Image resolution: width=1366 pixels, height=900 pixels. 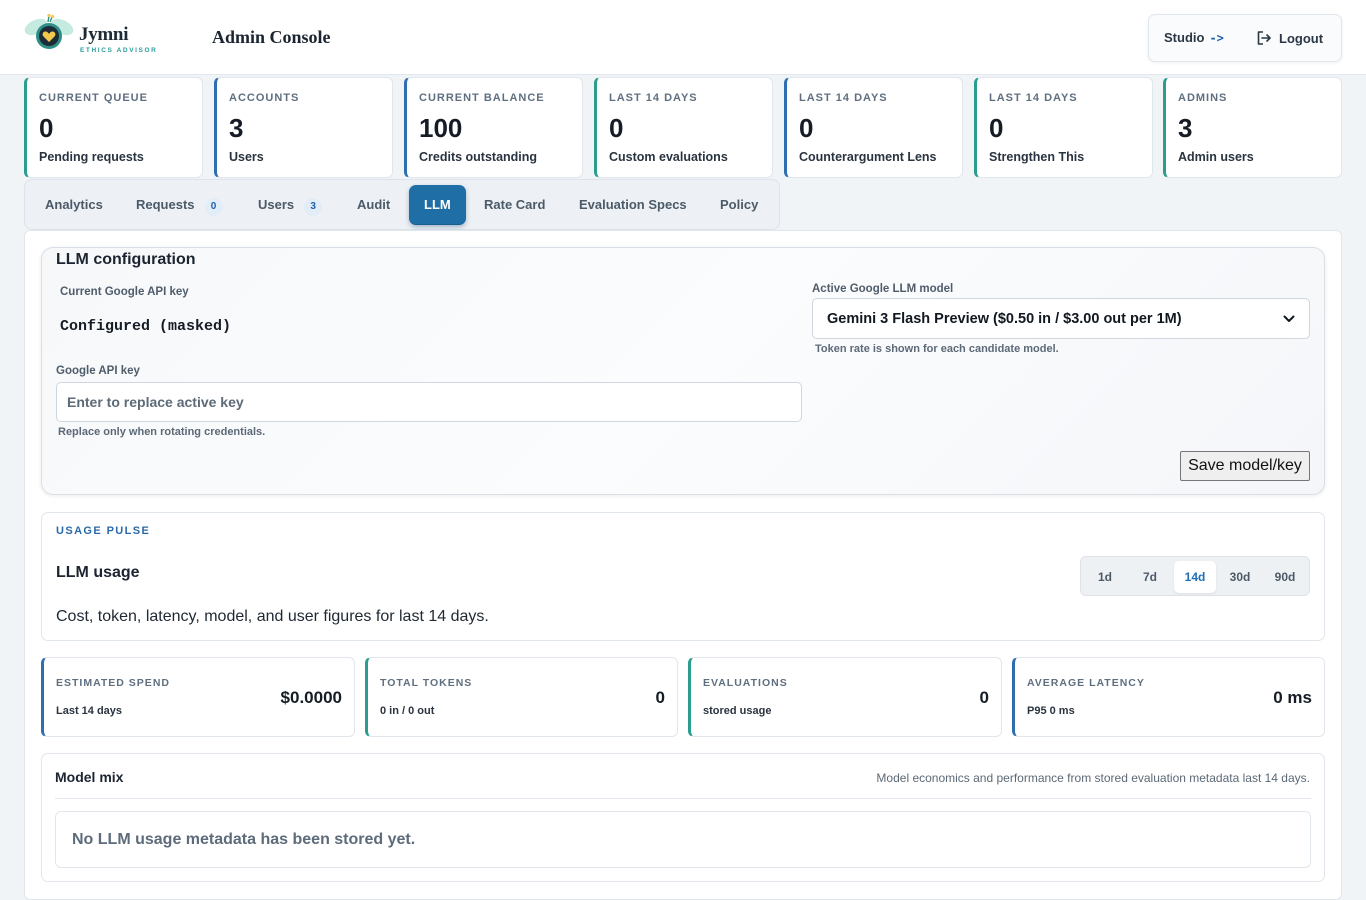 I want to click on range-30d-button: 30d, so click(x=1240, y=577).